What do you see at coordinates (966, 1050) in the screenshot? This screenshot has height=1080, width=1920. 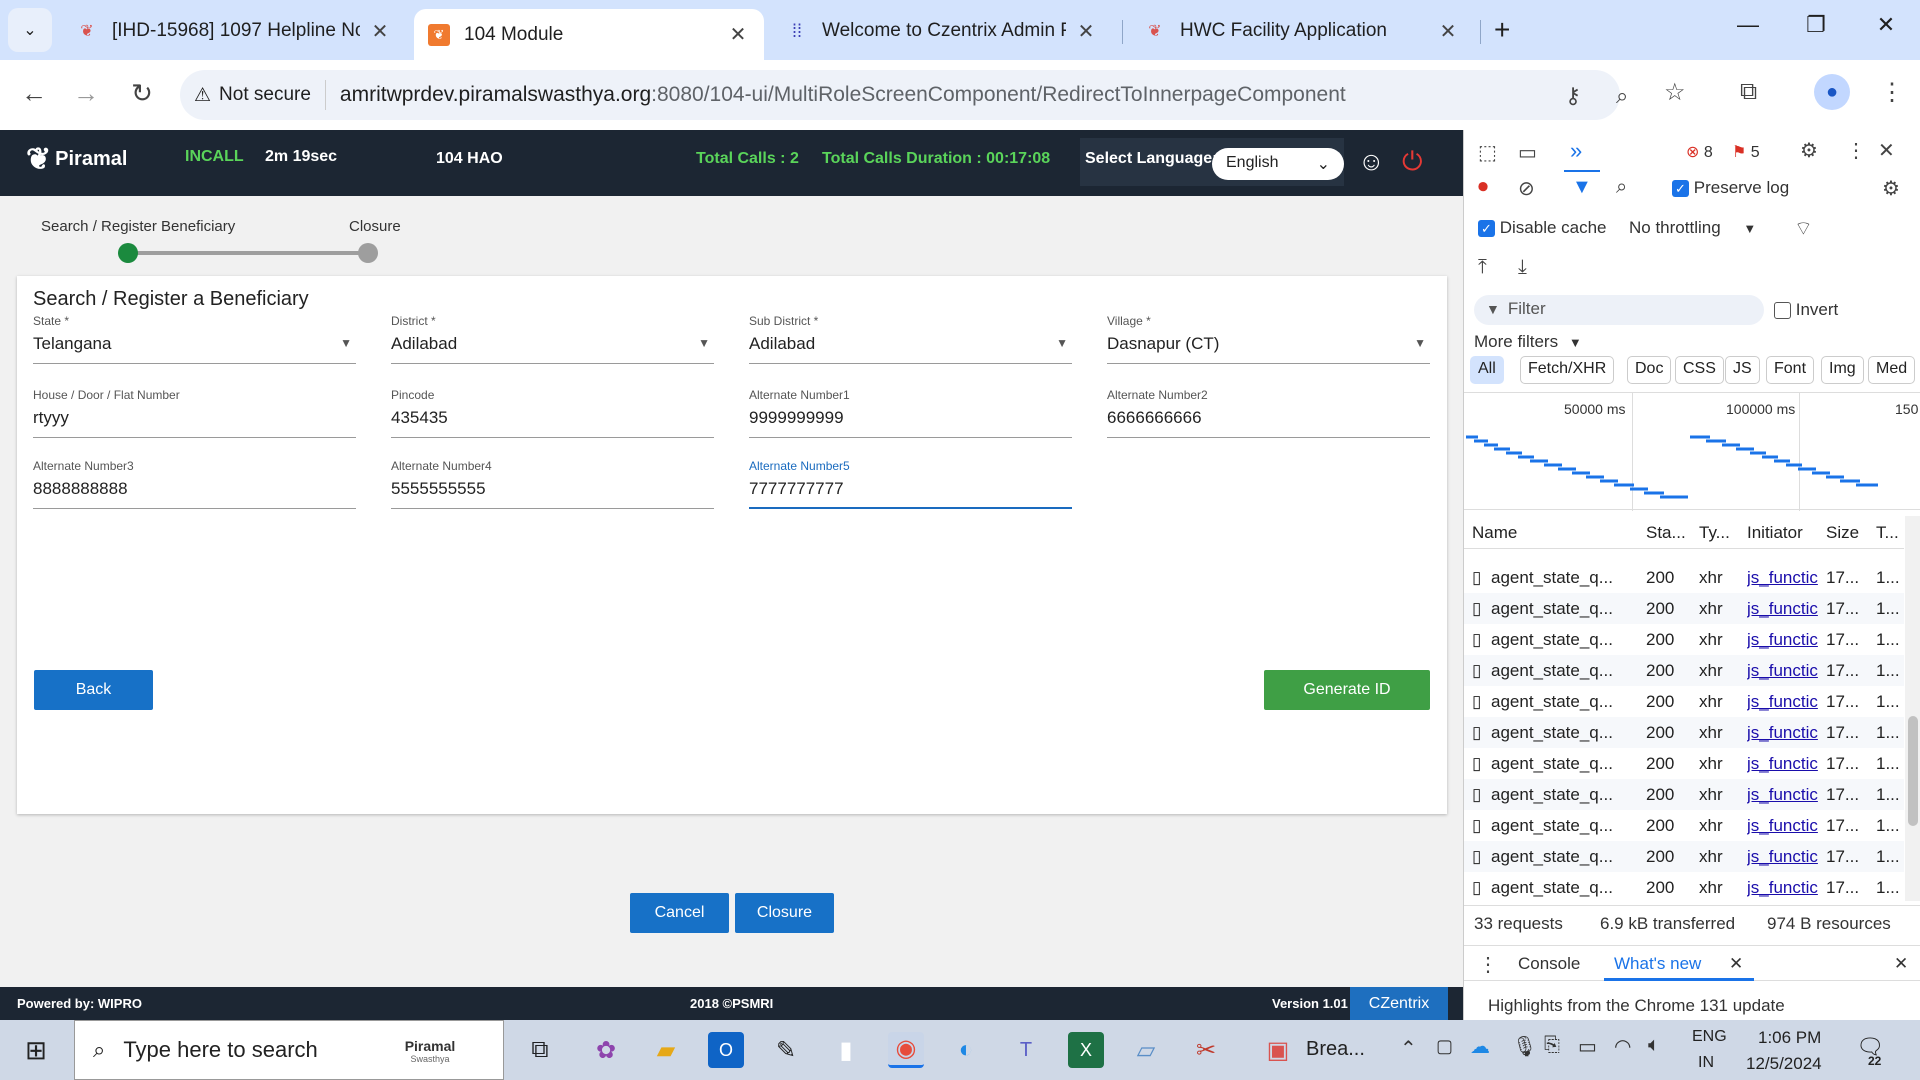 I see `edge-icon: ◐` at bounding box center [966, 1050].